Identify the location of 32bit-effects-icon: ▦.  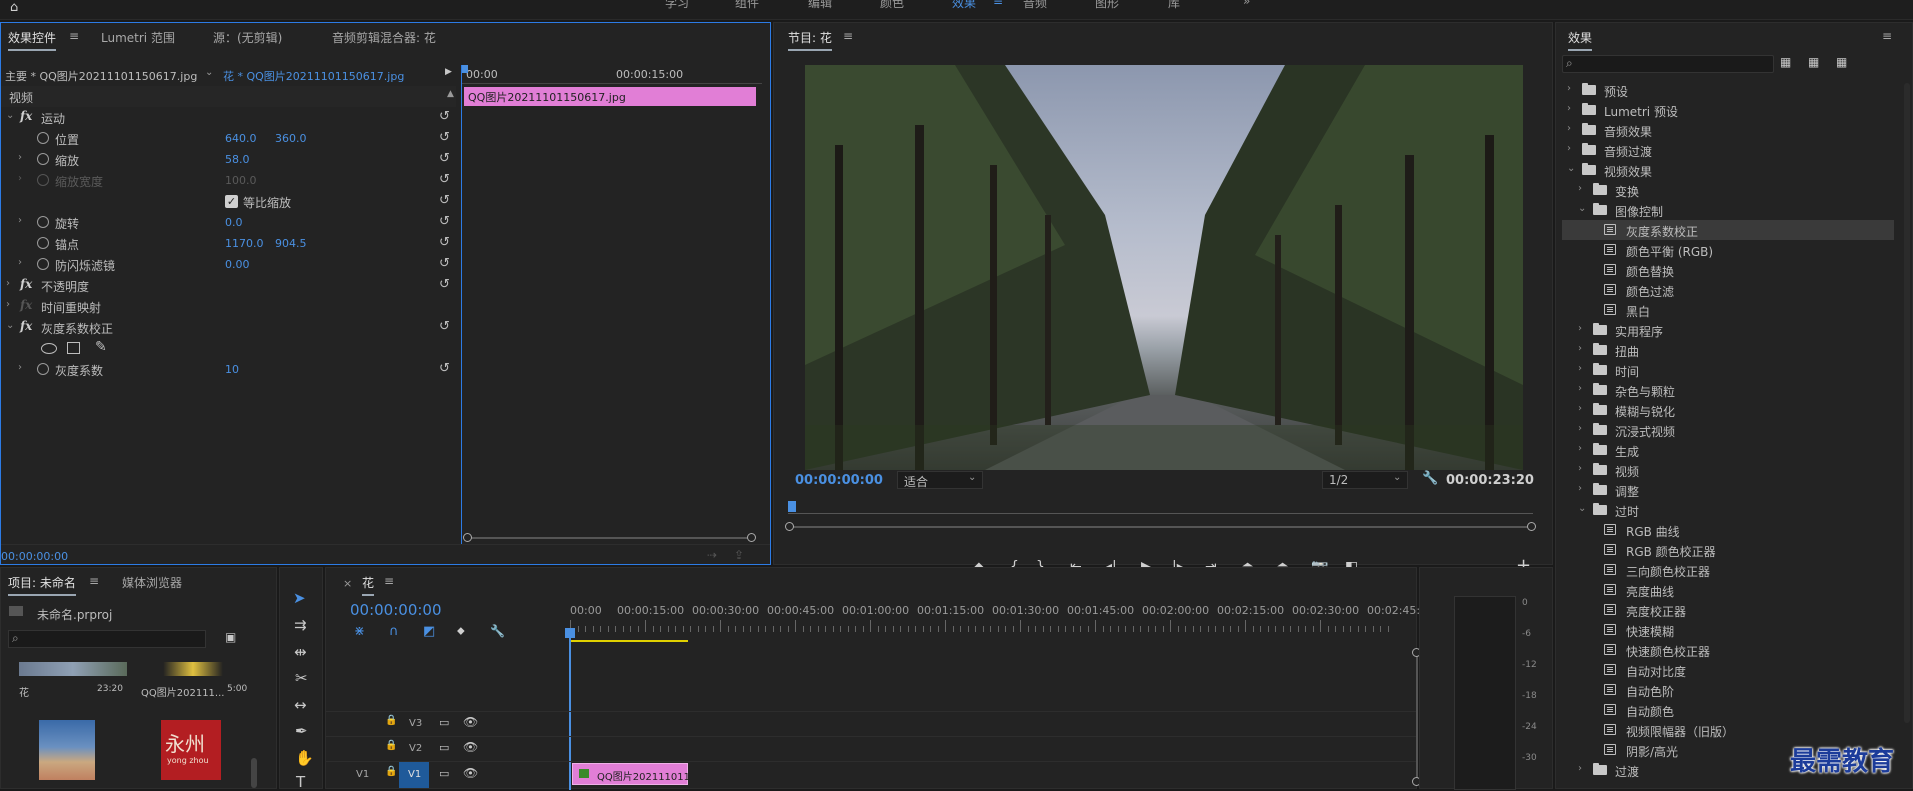
(1813, 62).